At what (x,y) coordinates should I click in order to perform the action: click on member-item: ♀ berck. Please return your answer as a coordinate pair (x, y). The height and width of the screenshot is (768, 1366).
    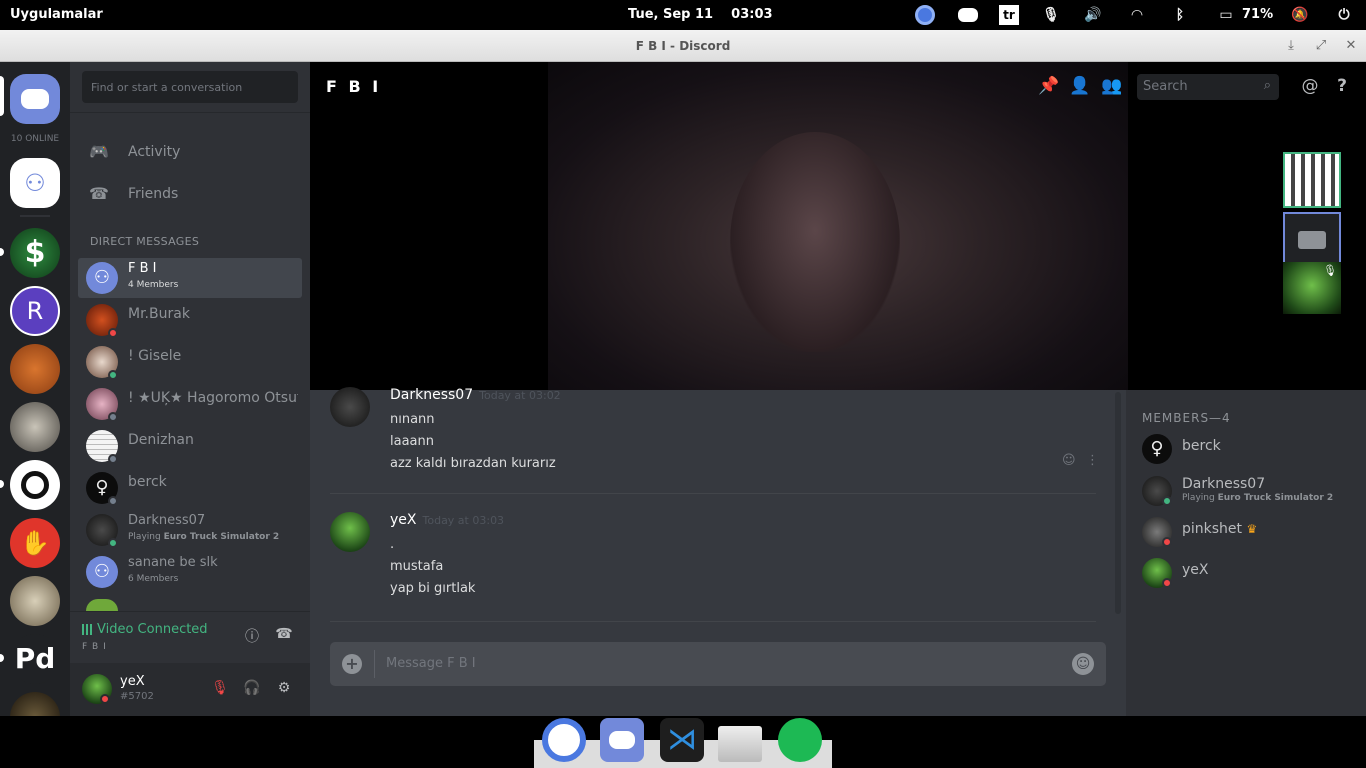
    Looking at the image, I should click on (1252, 450).